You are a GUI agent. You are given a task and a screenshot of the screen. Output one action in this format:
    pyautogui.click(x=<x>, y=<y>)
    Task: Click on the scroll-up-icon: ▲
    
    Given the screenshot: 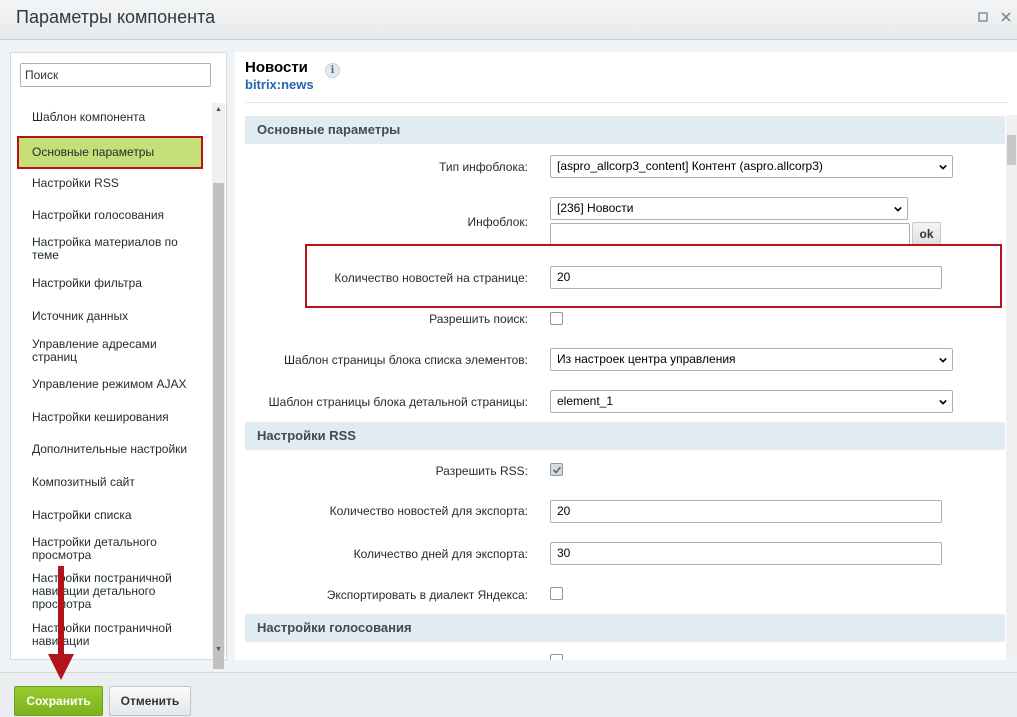 What is the action you would take?
    pyautogui.click(x=218, y=110)
    